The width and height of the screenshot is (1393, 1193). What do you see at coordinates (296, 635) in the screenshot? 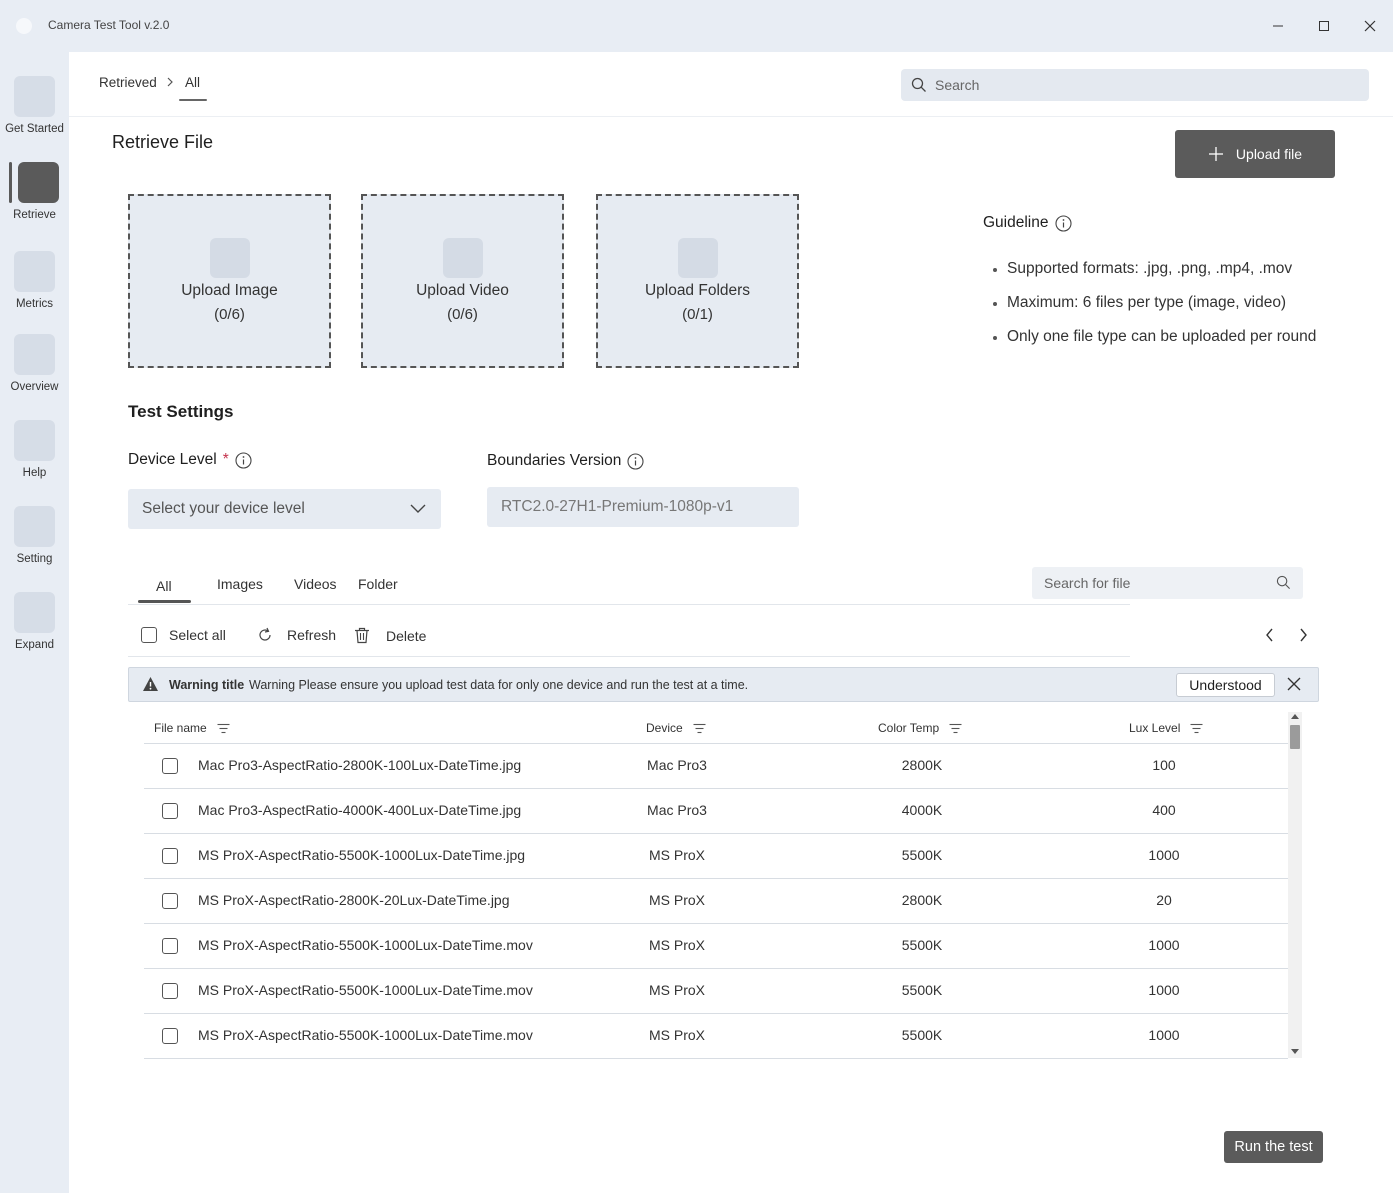
I see `refresh-button: Refresh` at bounding box center [296, 635].